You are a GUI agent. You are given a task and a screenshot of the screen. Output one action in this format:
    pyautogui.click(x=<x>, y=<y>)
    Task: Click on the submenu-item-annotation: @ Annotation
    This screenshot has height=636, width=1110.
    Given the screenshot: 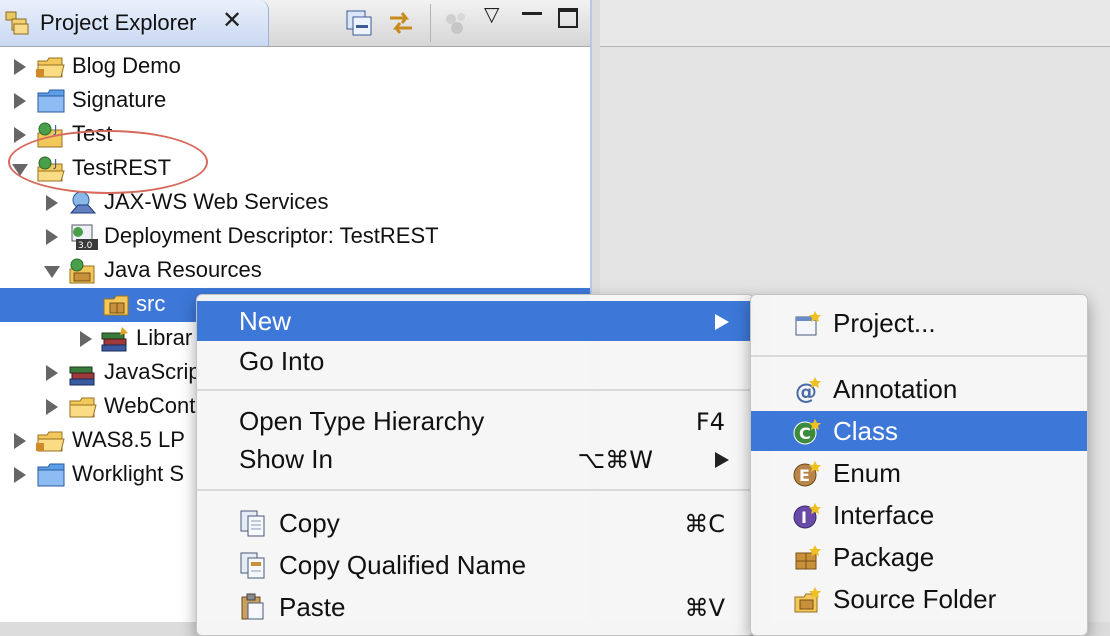 What is the action you would take?
    pyautogui.click(x=919, y=389)
    